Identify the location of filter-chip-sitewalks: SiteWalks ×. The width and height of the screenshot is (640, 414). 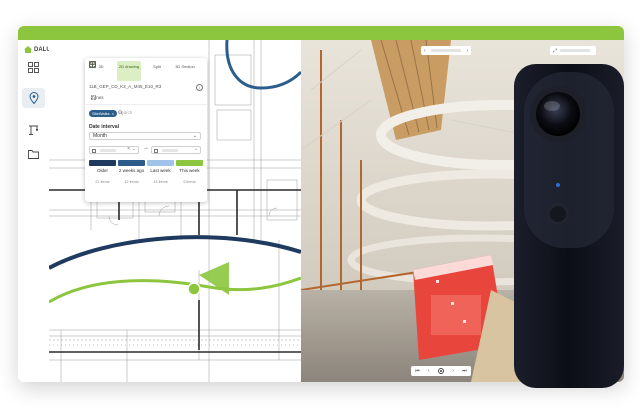
(103, 113).